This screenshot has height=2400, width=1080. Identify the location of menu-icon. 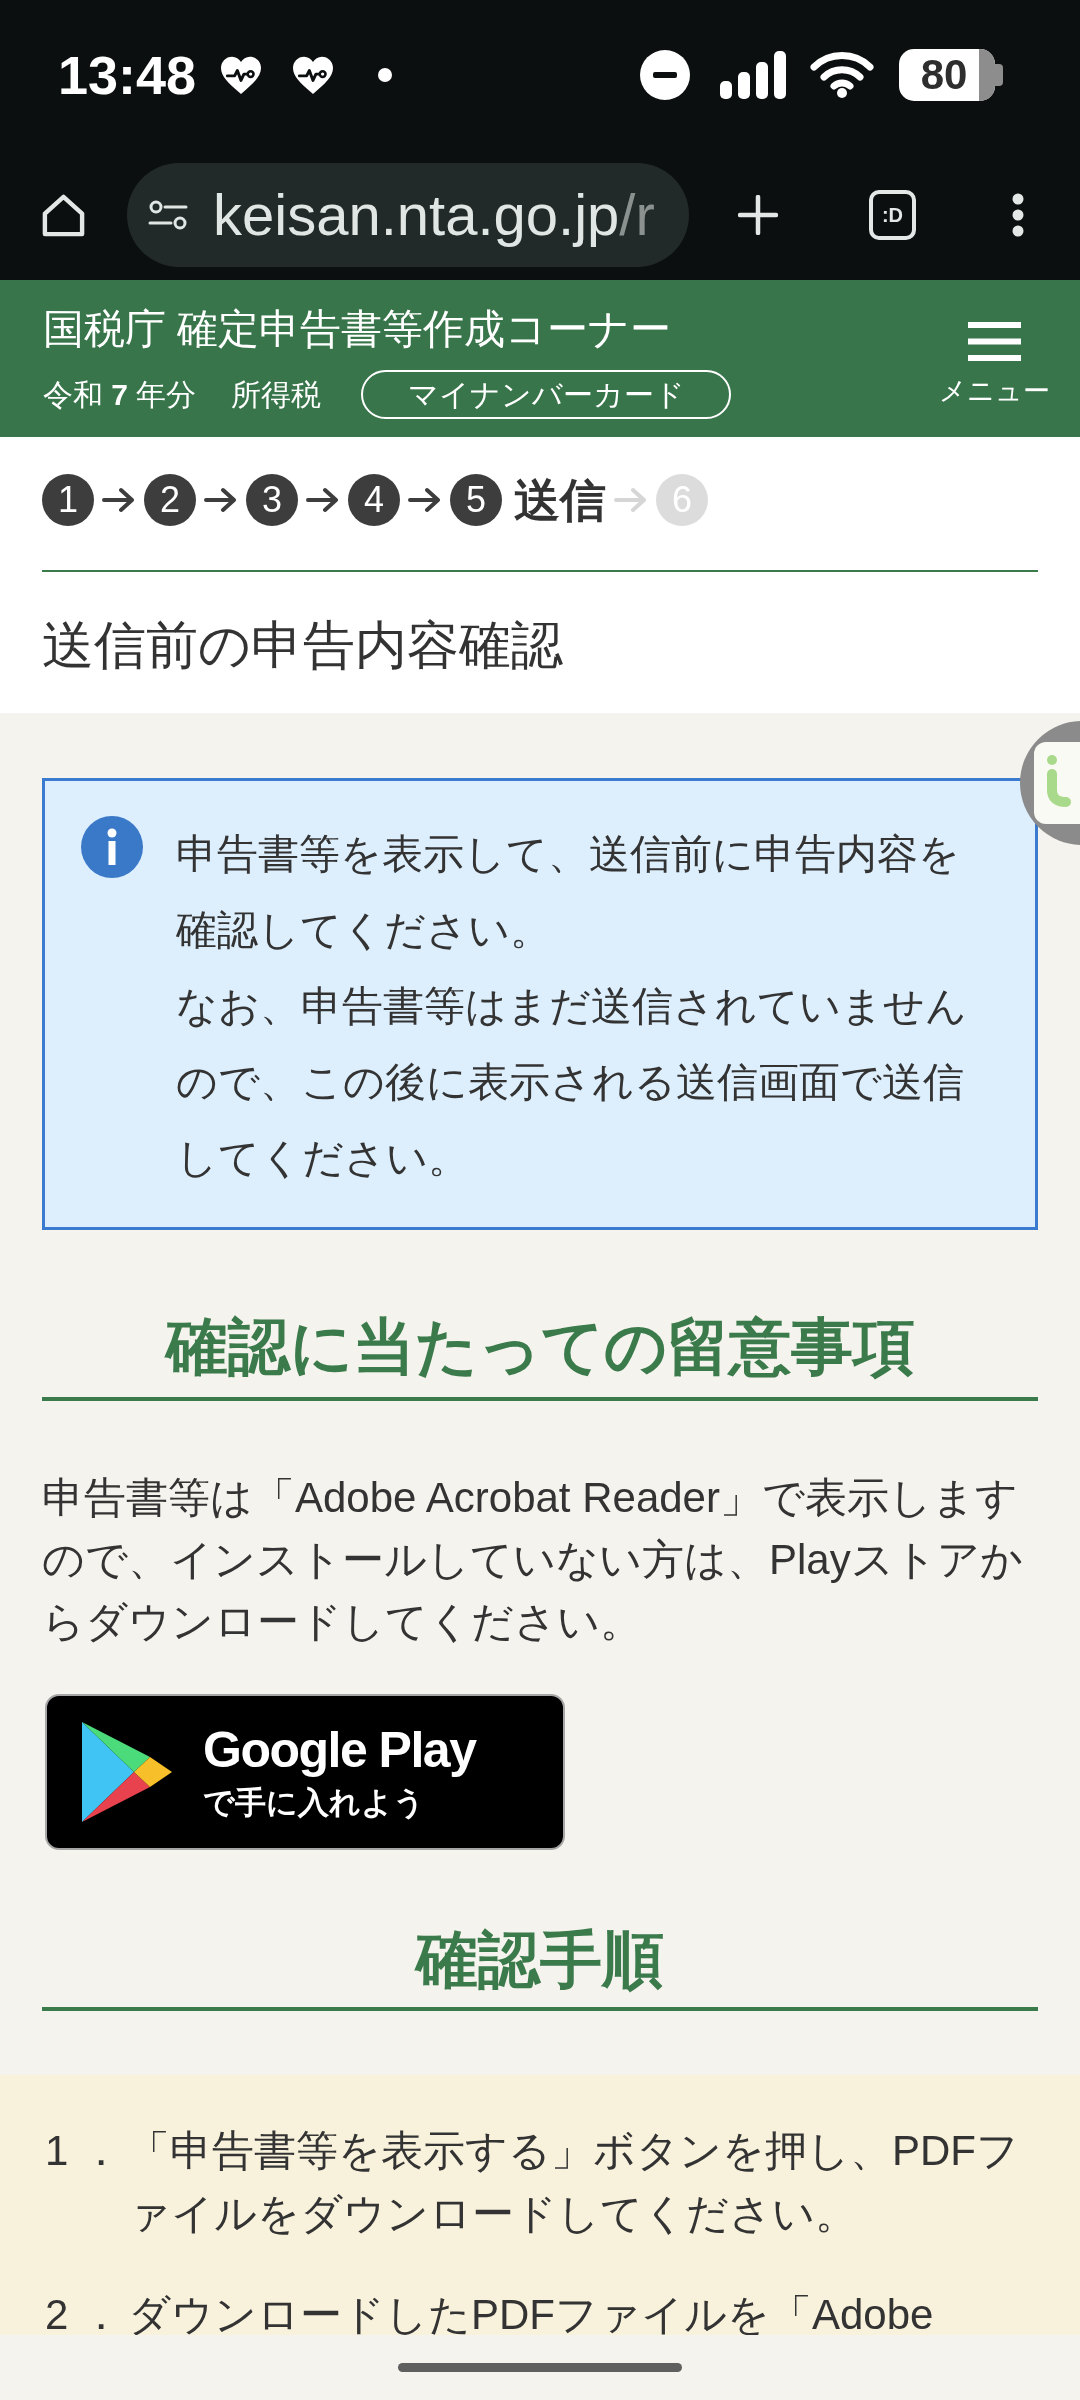
(994, 341).